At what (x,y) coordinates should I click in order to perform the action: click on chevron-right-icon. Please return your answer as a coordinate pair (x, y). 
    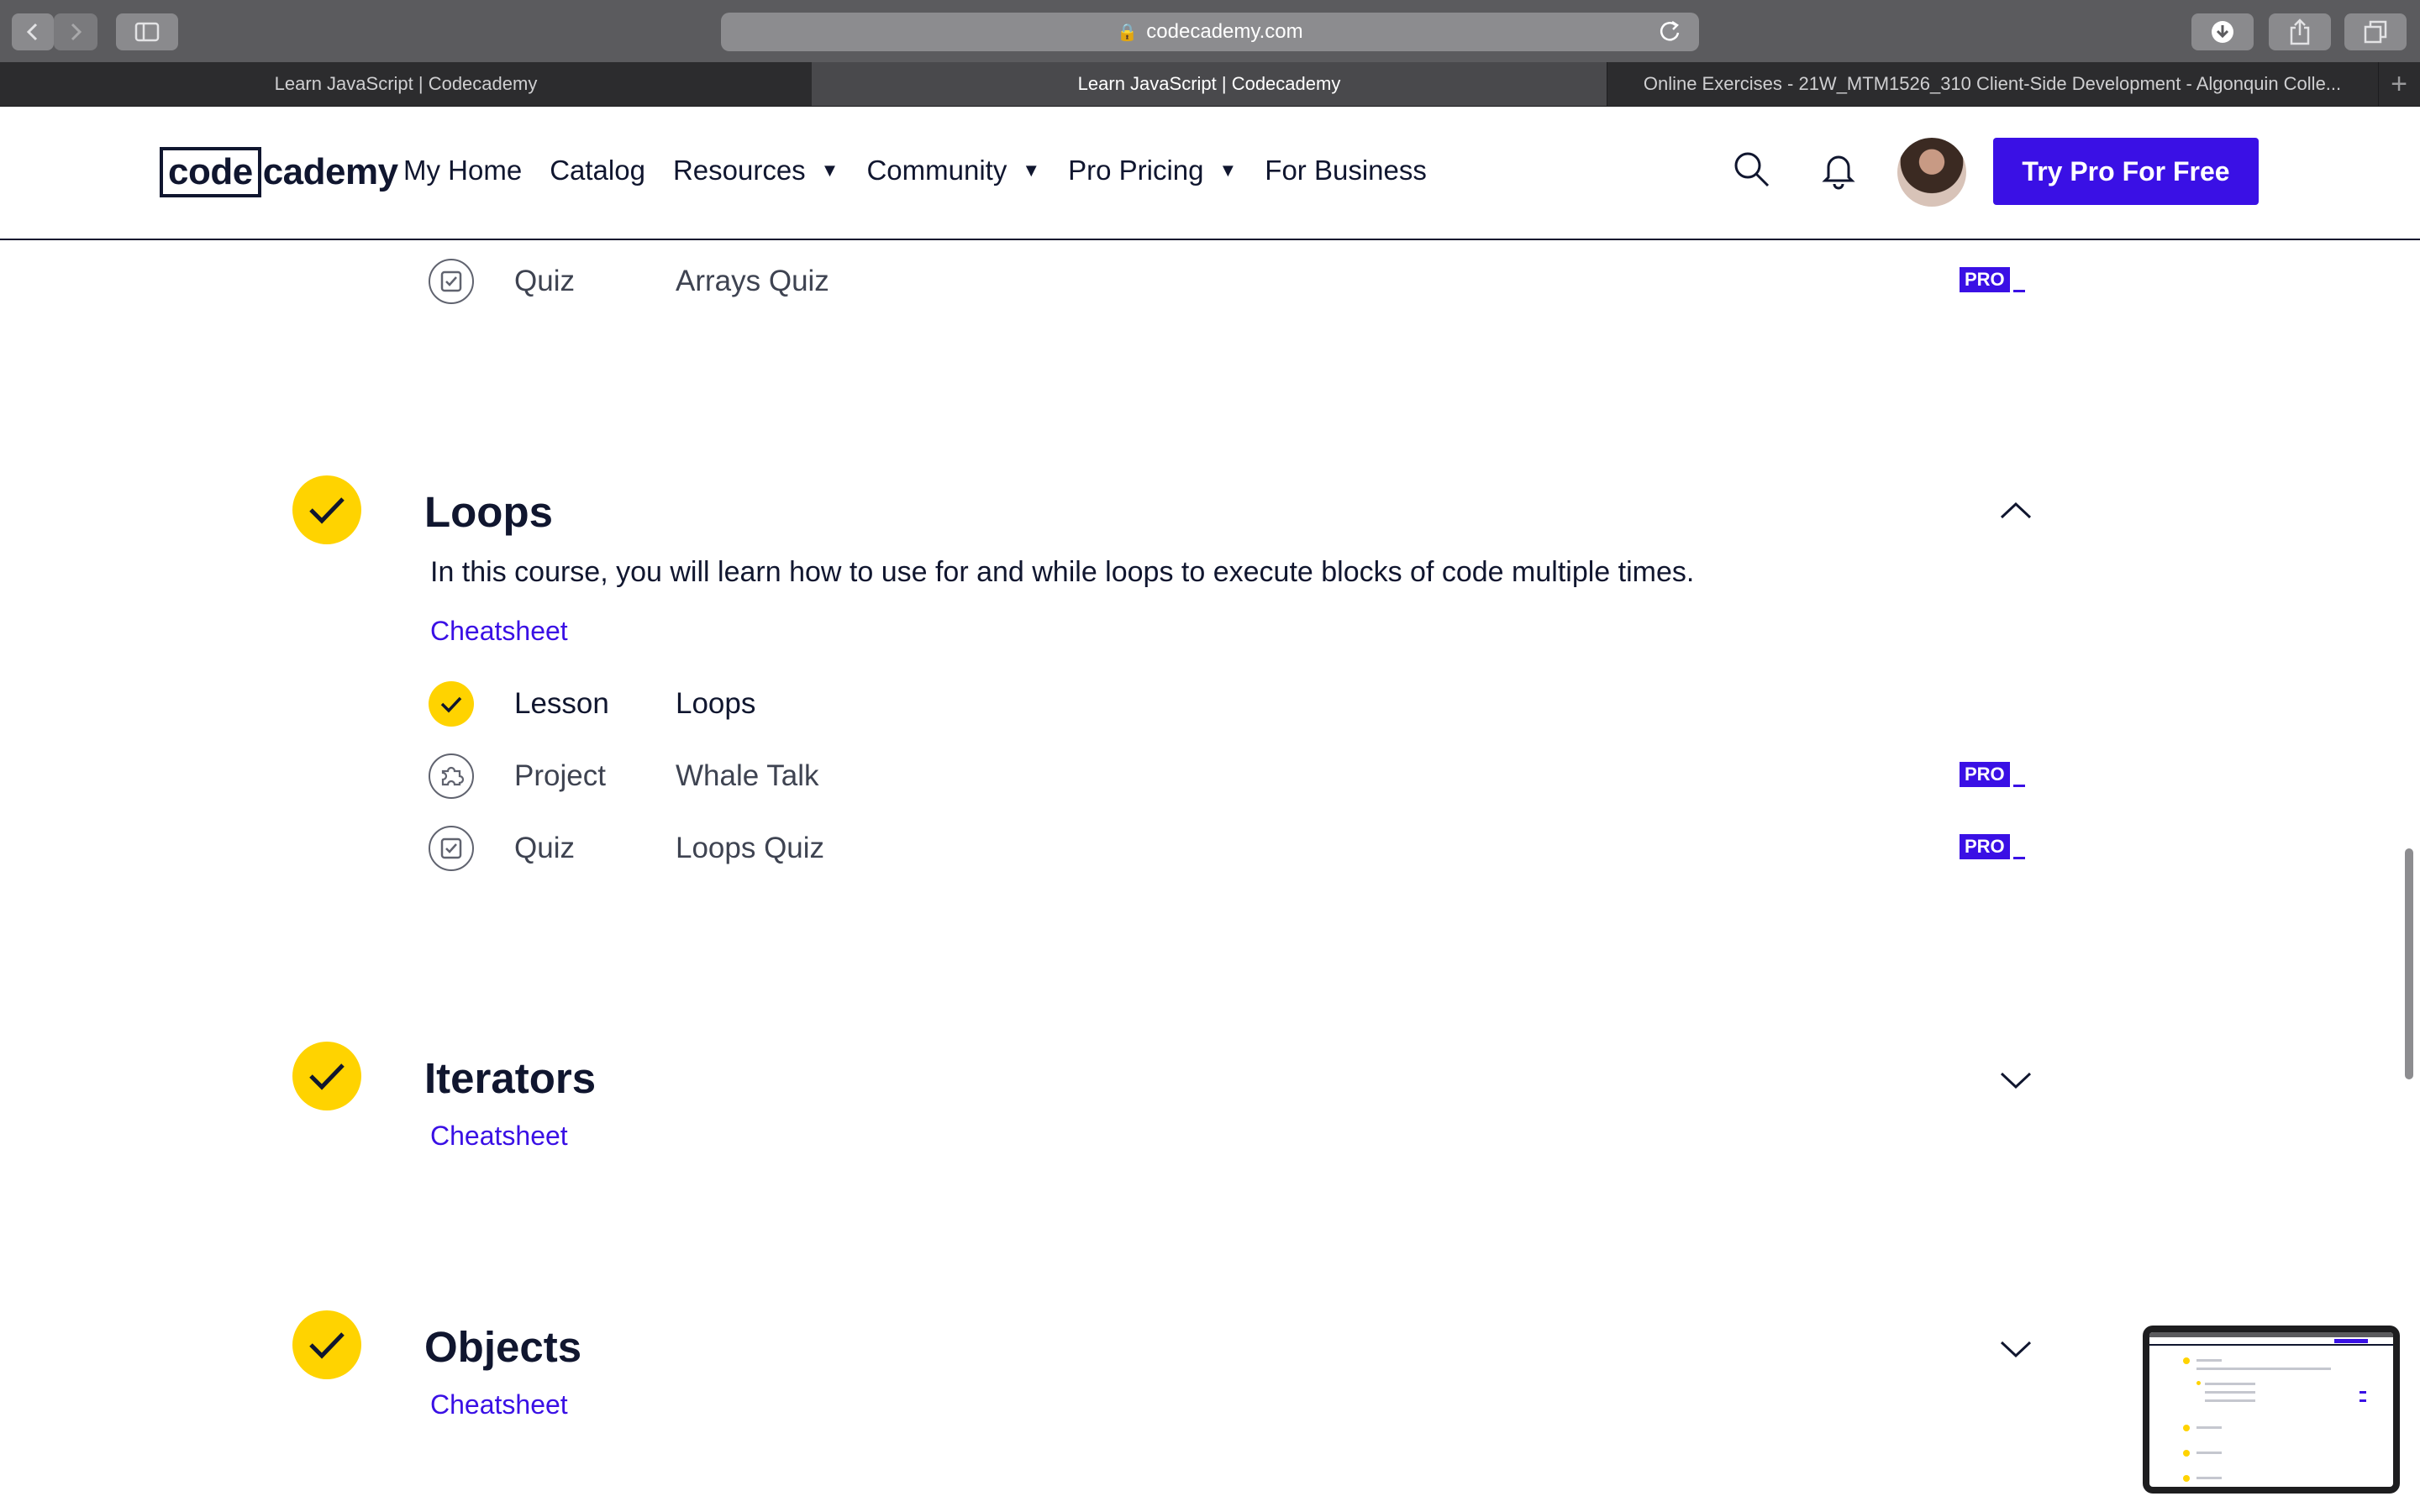
    Looking at the image, I should click on (77, 32).